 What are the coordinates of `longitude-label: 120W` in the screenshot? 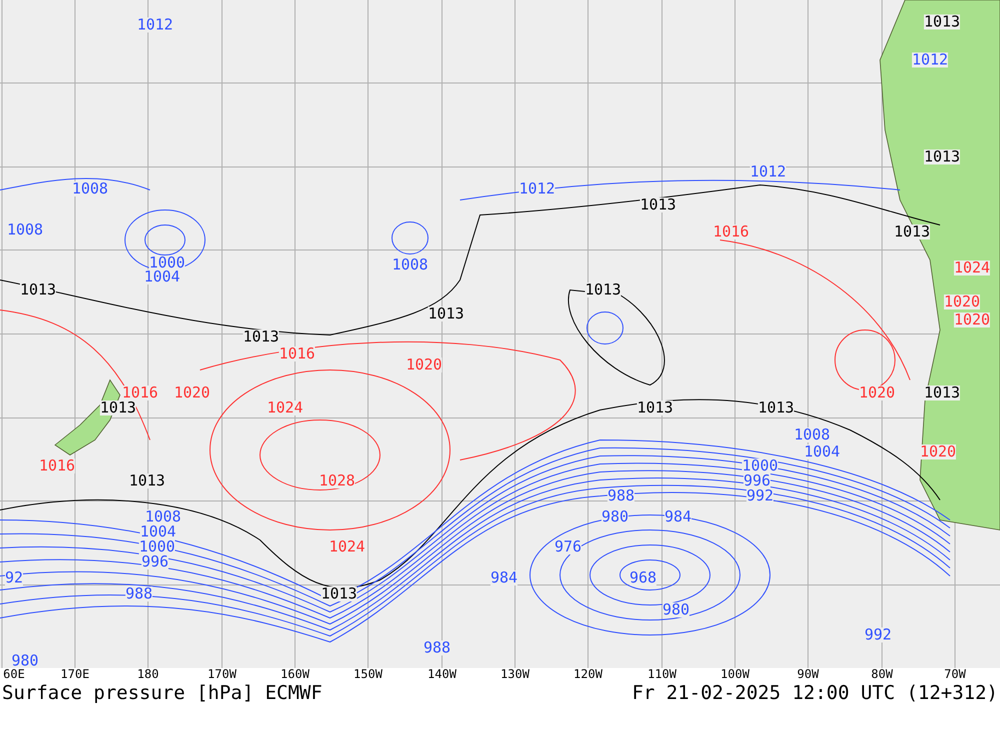 It's located at (588, 674).